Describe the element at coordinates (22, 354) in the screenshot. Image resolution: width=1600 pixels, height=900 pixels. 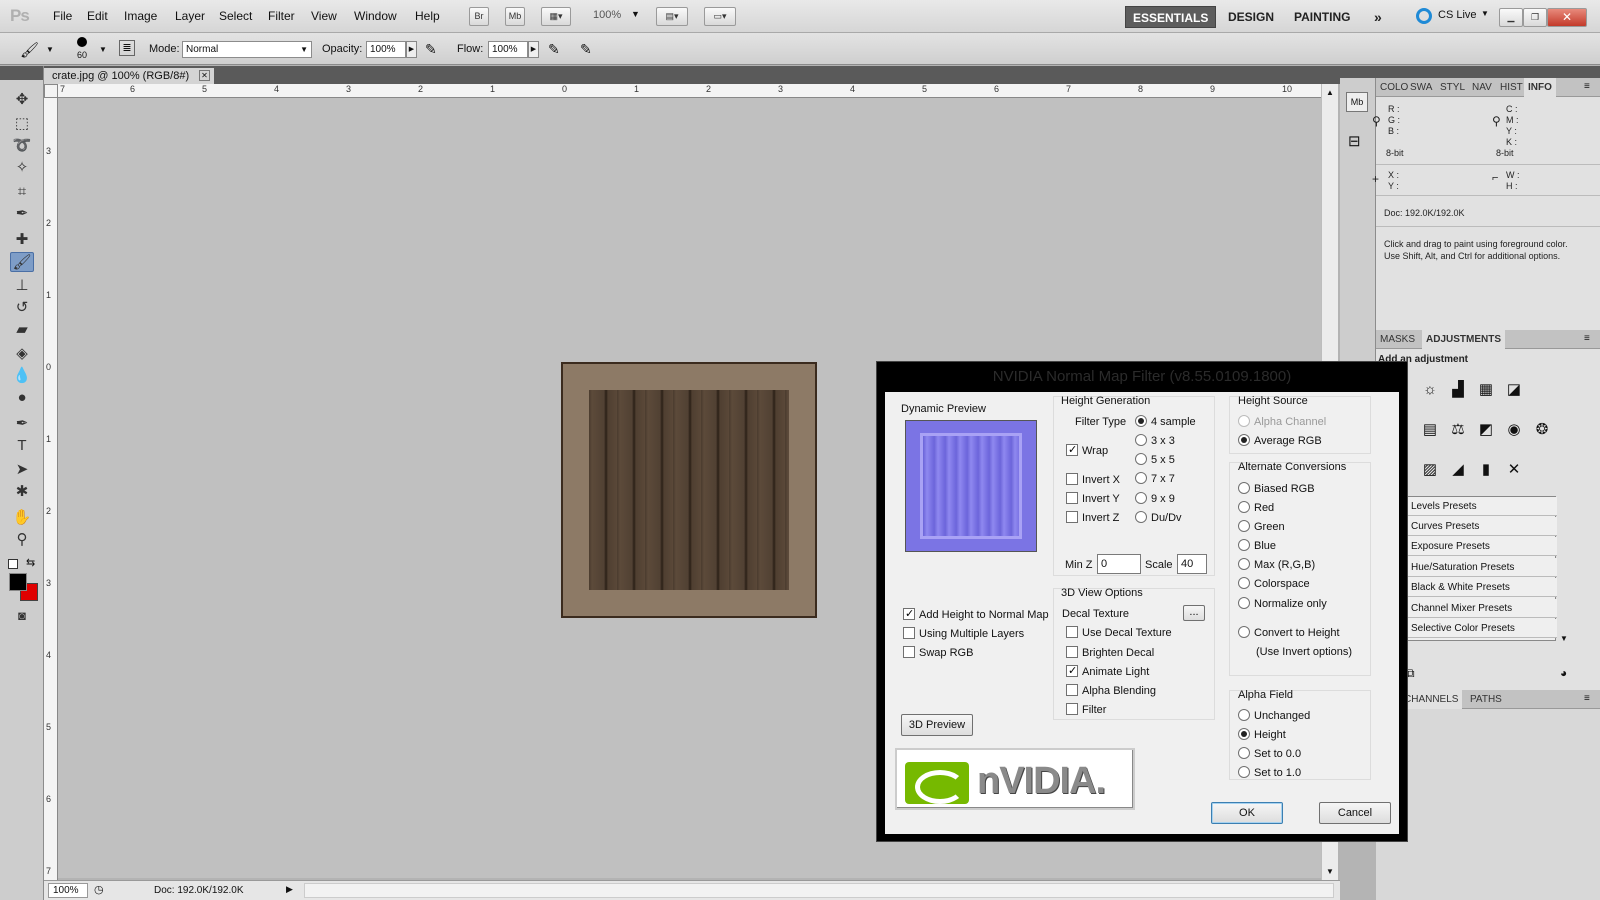
I see `paint-bucket-tool-icon: ◈` at that location.